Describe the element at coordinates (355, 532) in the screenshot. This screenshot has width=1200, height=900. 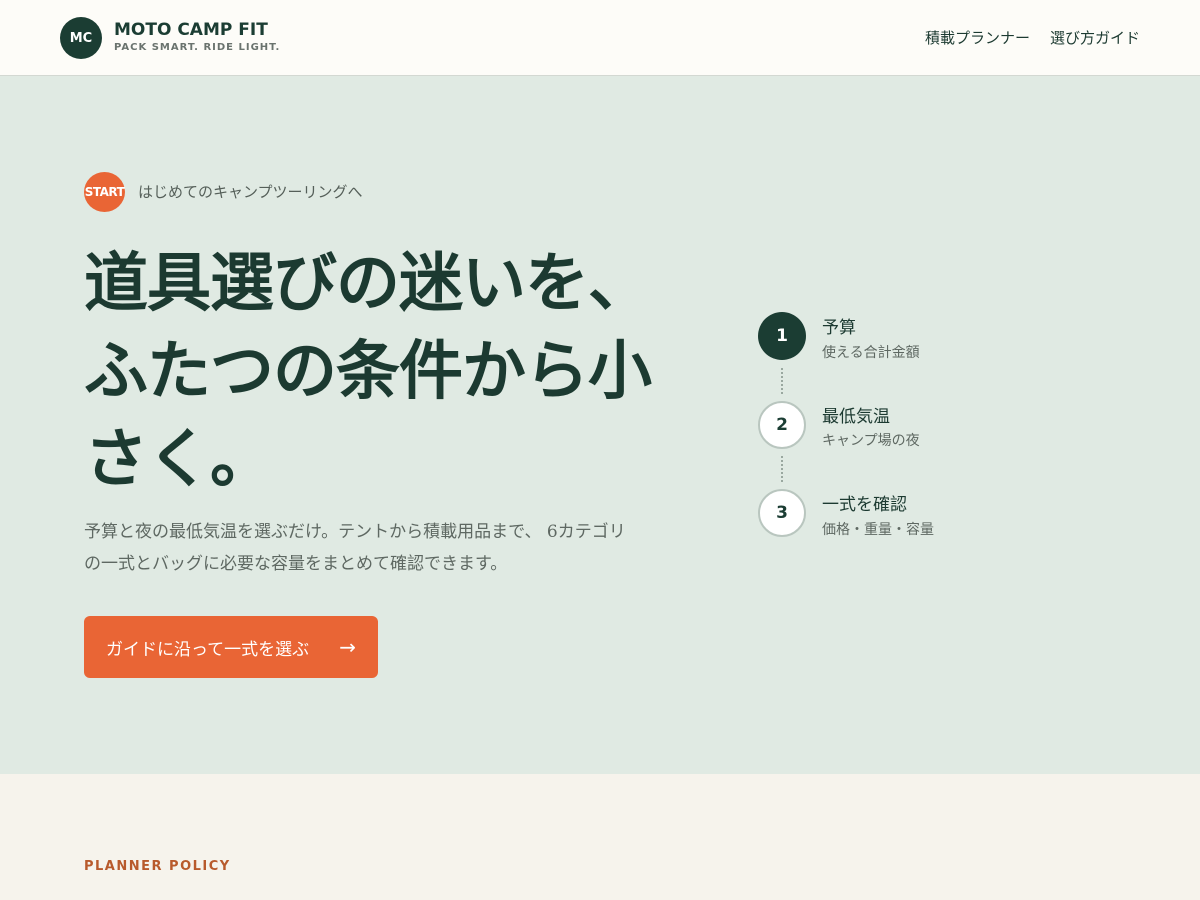
I see `lead-line: 予算と夜の最低気温を選ぶだけ。テントから積載用品まで、 6カテゴリ` at that location.